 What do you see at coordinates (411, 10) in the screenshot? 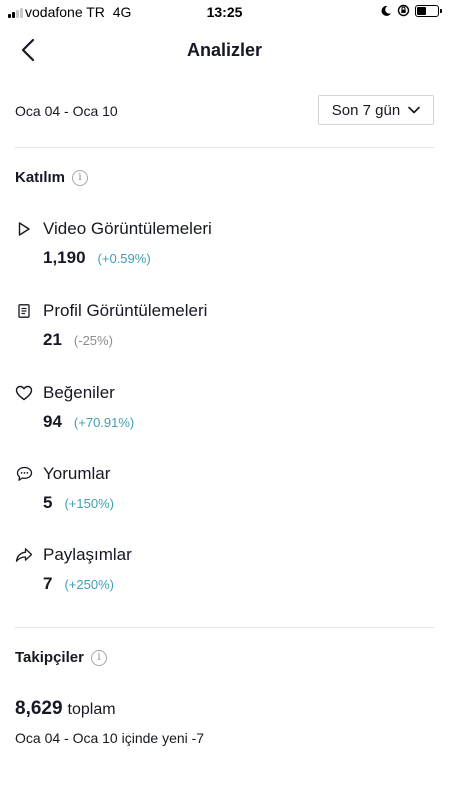
I see `status-icons` at bounding box center [411, 10].